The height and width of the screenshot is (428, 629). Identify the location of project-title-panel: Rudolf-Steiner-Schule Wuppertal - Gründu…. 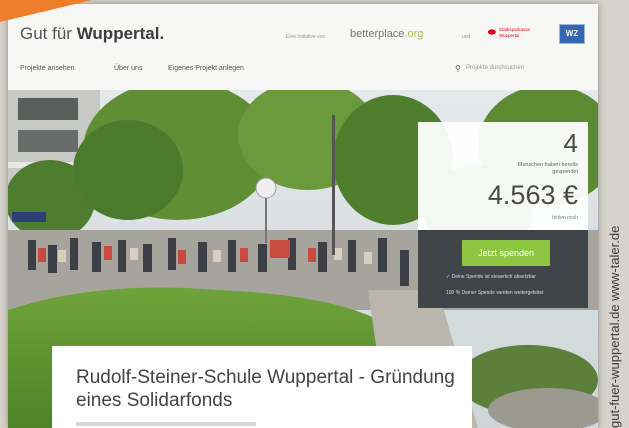
(262, 387).